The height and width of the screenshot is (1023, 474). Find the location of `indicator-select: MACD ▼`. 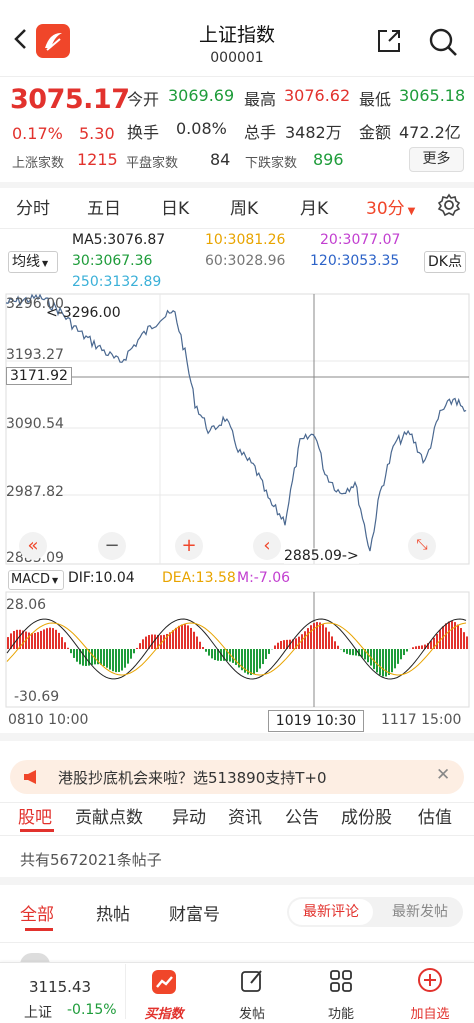

indicator-select: MACD ▼ is located at coordinates (36, 580).